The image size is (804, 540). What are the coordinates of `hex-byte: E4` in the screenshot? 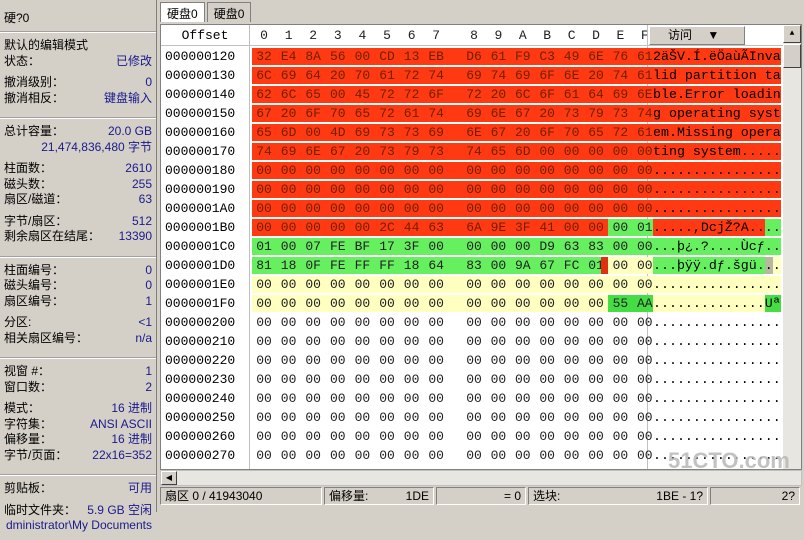 It's located at (289, 56).